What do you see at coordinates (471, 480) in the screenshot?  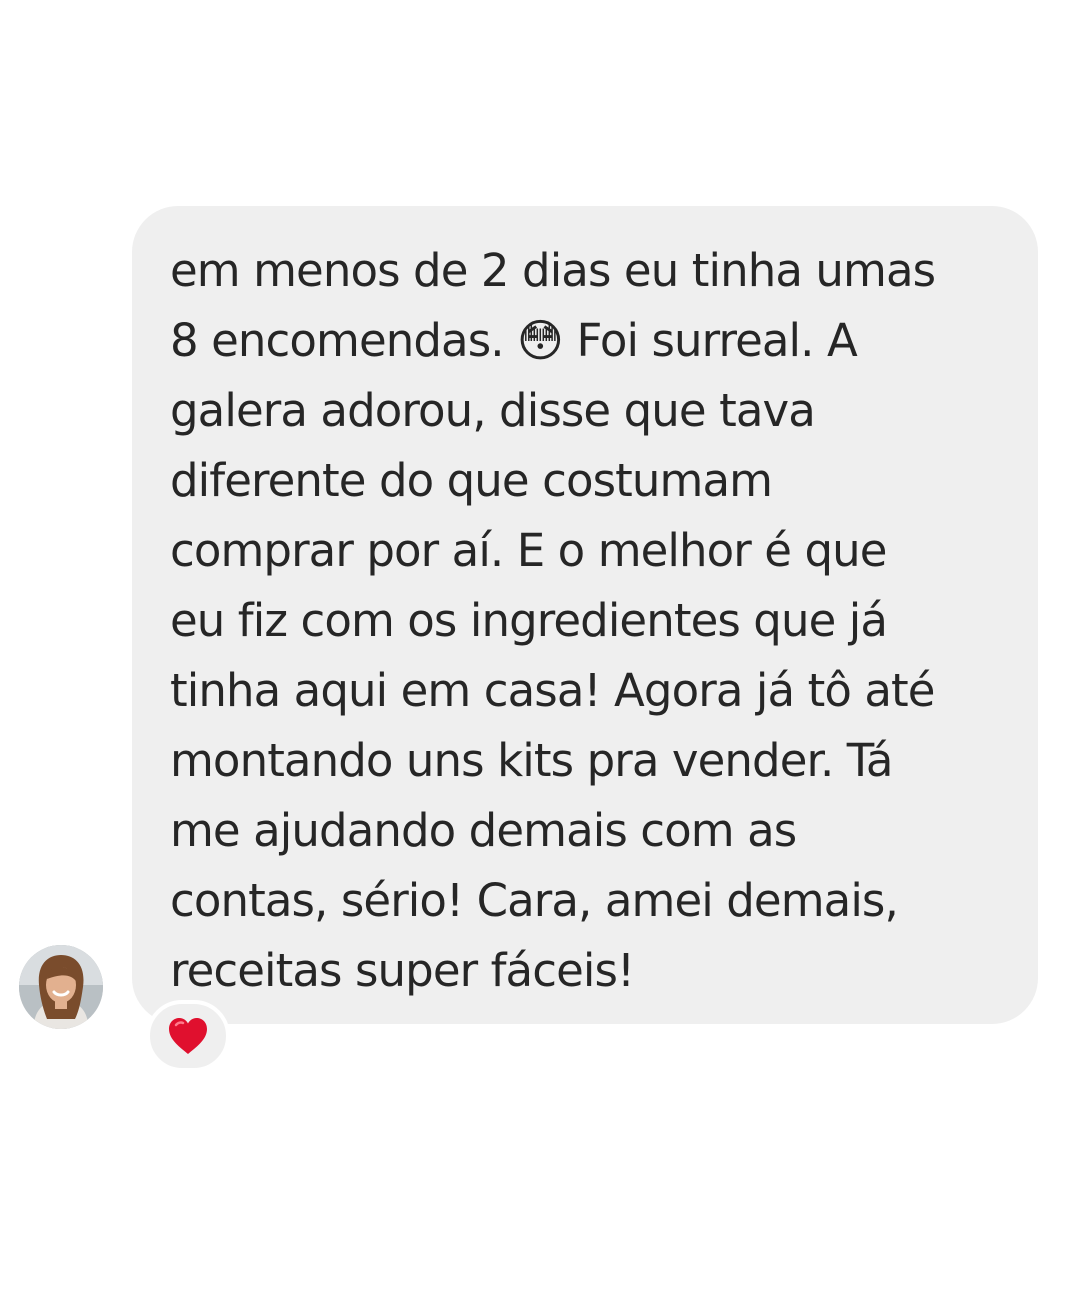 I see `message-line: diferente do que costumam` at bounding box center [471, 480].